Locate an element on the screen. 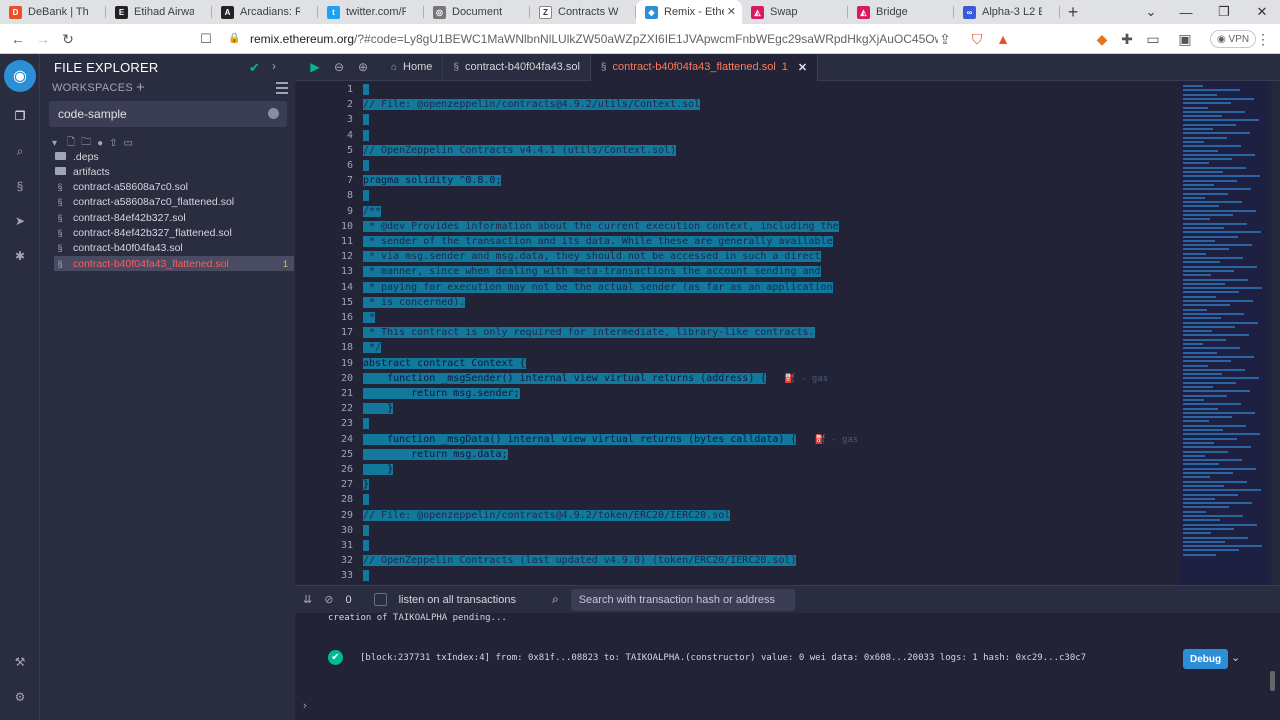 The width and height of the screenshot is (1280, 720). tree-folder: .deps is located at coordinates (174, 156).